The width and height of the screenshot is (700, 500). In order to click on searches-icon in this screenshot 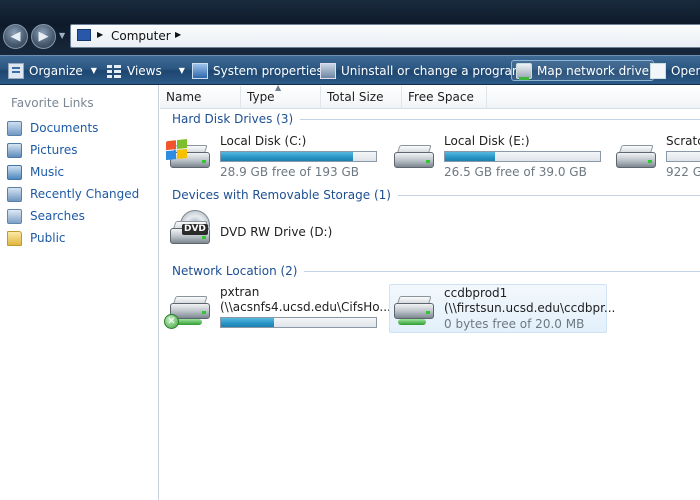, I will do `click(14, 216)`.